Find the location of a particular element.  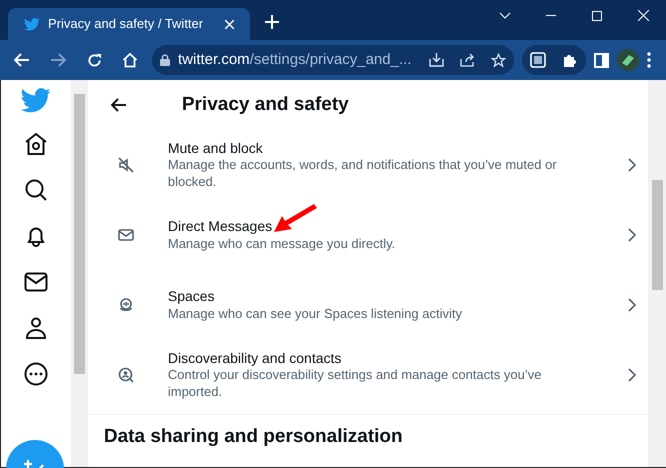

item-description: Control your discoverability settings and manage contacts you’ve imported. is located at coordinates (355, 384).